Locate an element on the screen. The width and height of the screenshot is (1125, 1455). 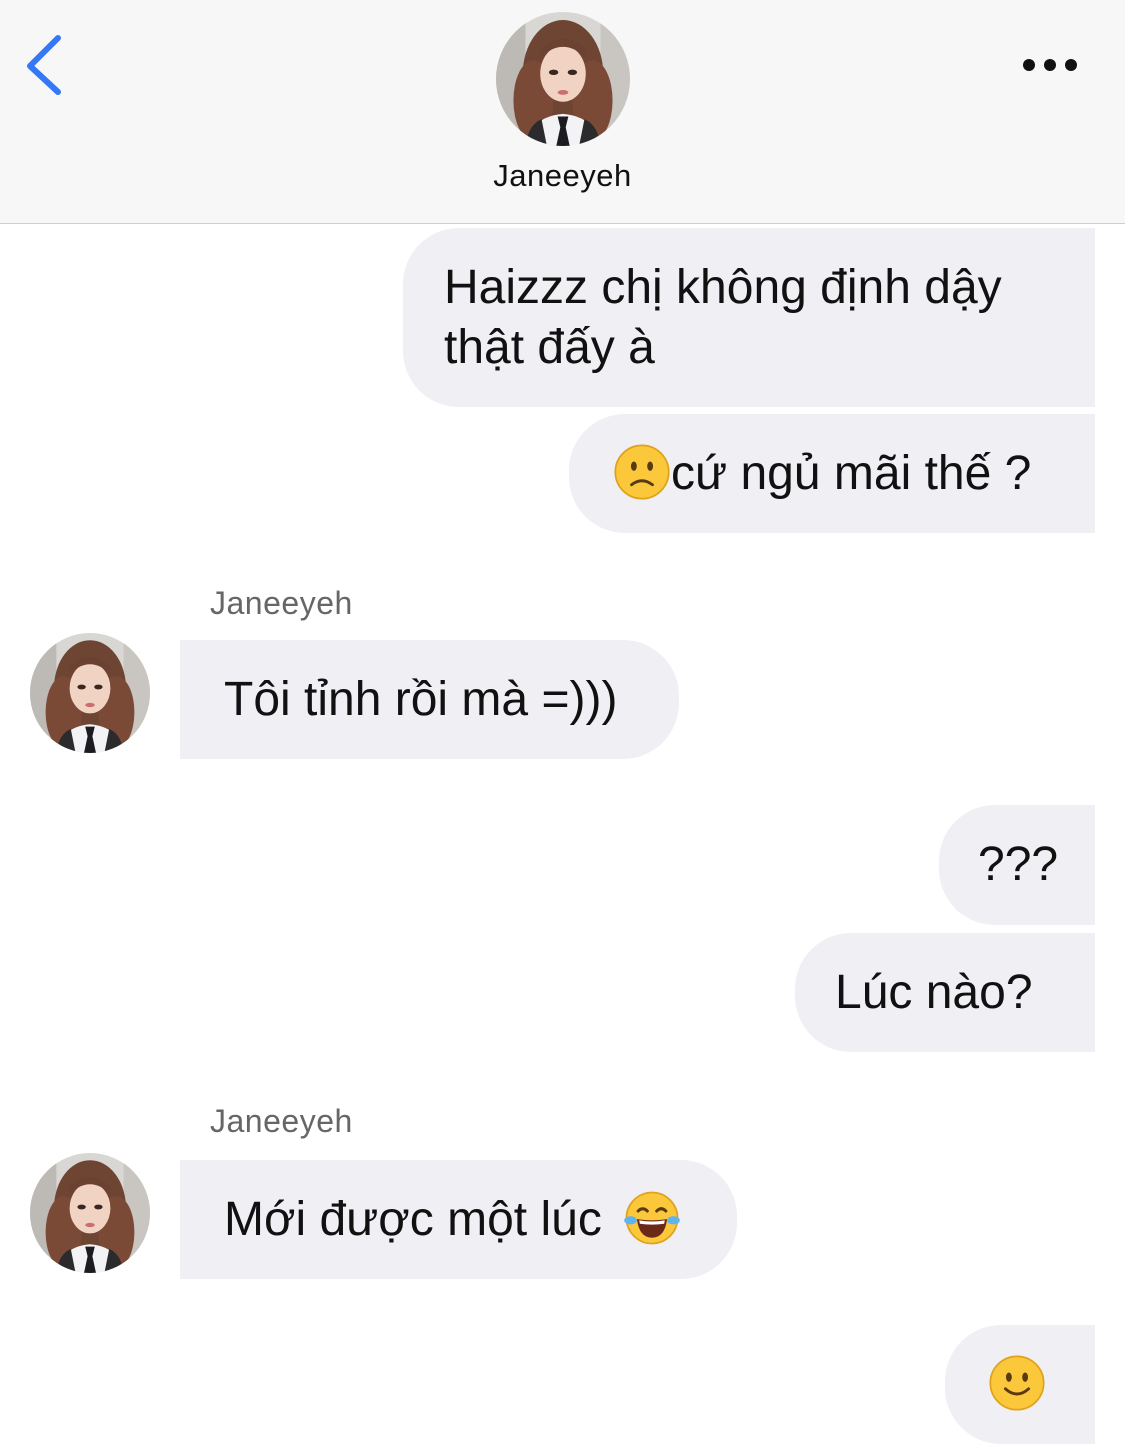
incoming-message-bubble: Mới được một lúc is located at coordinates (458, 1219).